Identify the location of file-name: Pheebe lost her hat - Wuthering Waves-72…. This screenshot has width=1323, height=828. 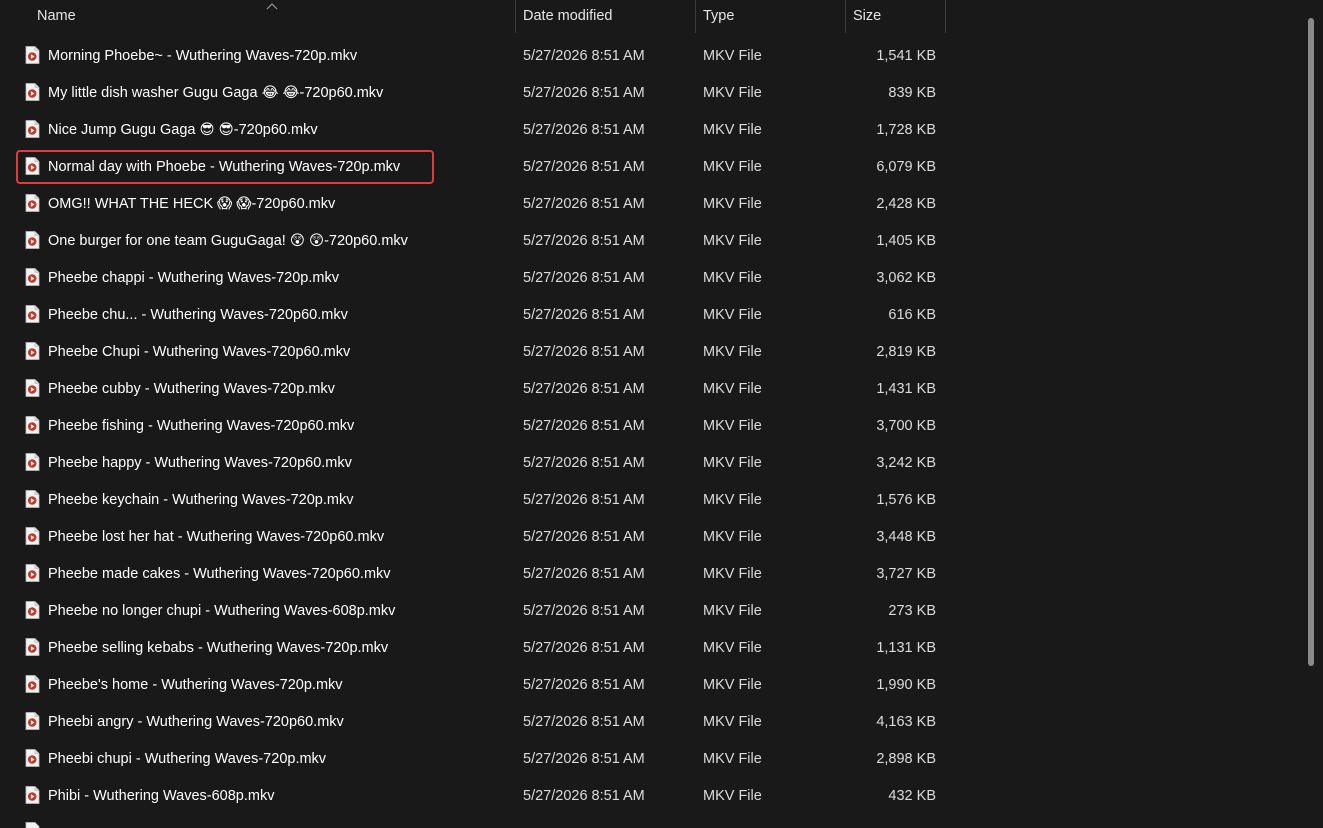
(216, 537).